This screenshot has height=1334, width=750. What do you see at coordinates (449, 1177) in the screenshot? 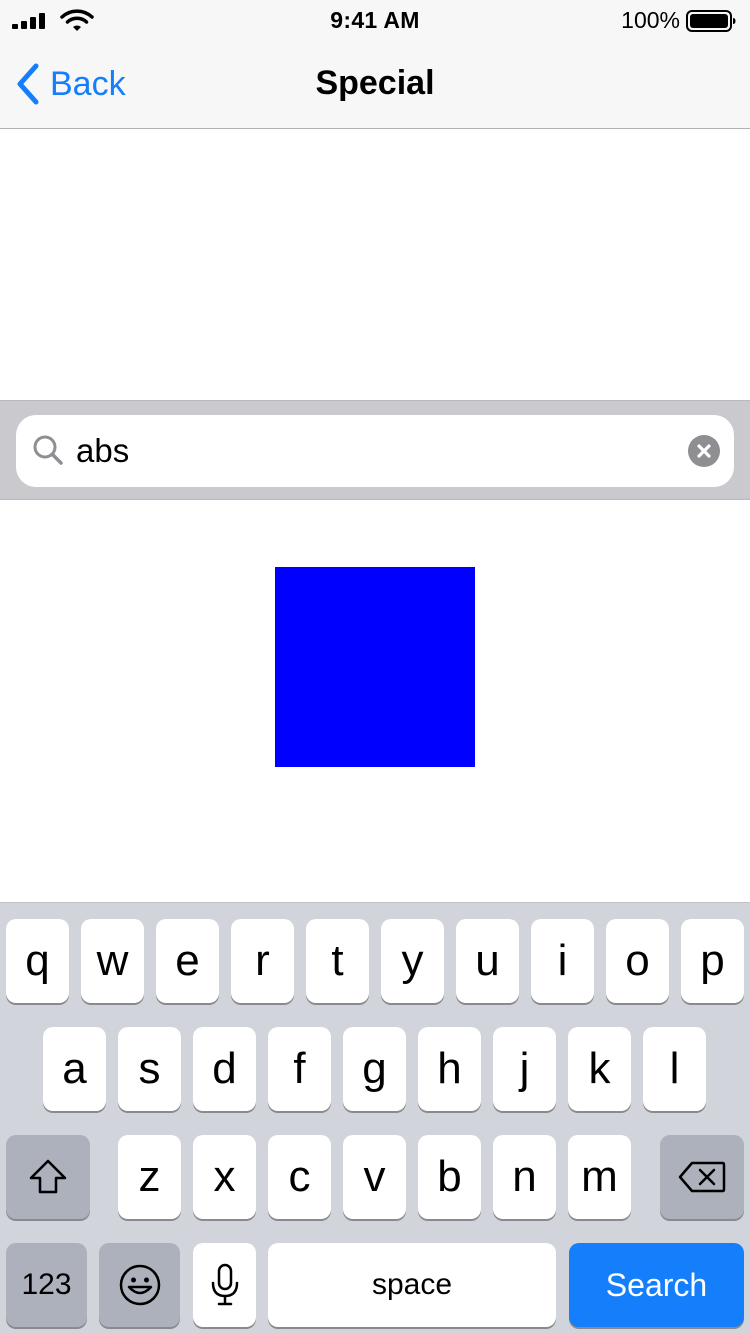
I see `key-b: b` at bounding box center [449, 1177].